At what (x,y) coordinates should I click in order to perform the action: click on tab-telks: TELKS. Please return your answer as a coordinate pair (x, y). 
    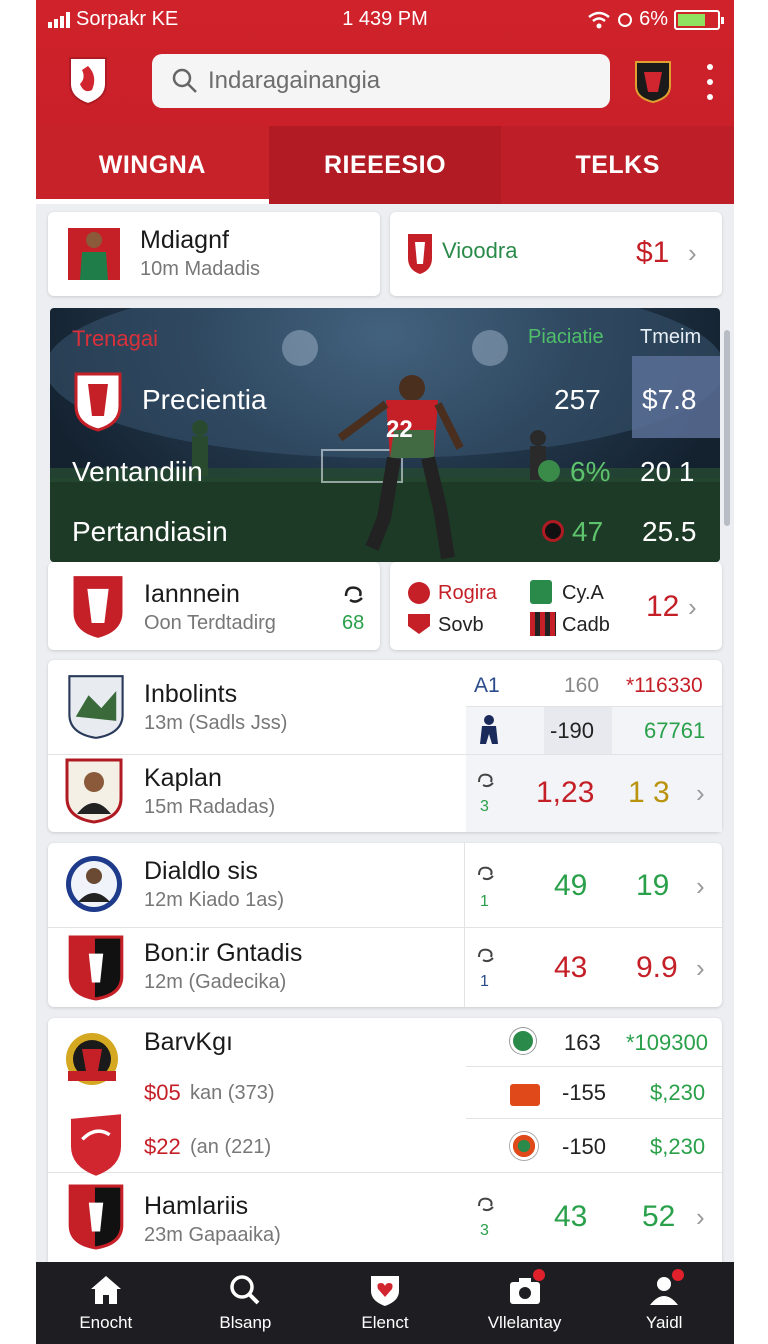
    Looking at the image, I should click on (617, 165).